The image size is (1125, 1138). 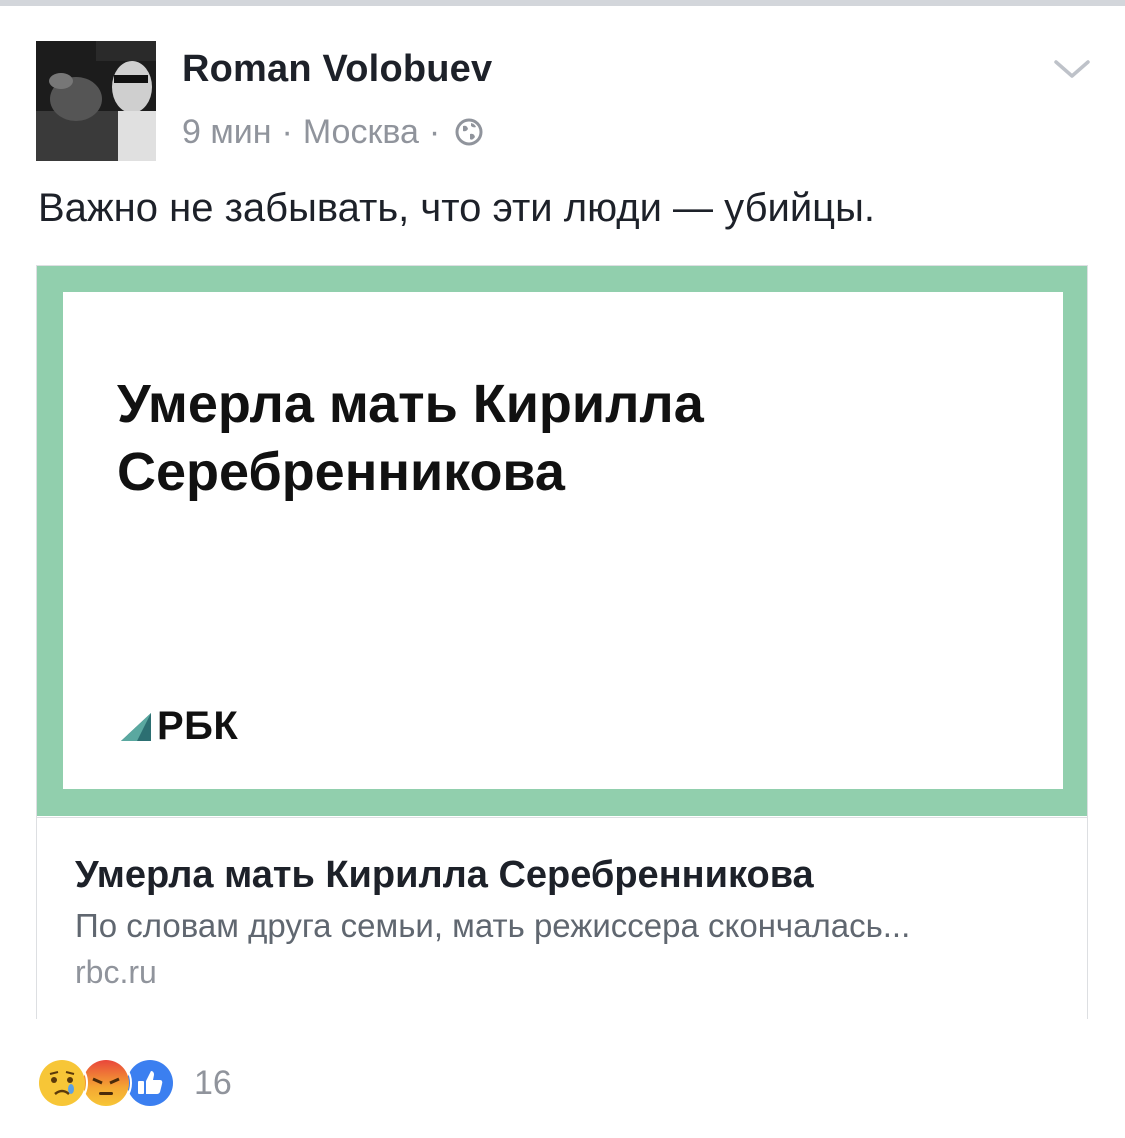 What do you see at coordinates (227, 132) in the screenshot?
I see `post-time: 9 мин` at bounding box center [227, 132].